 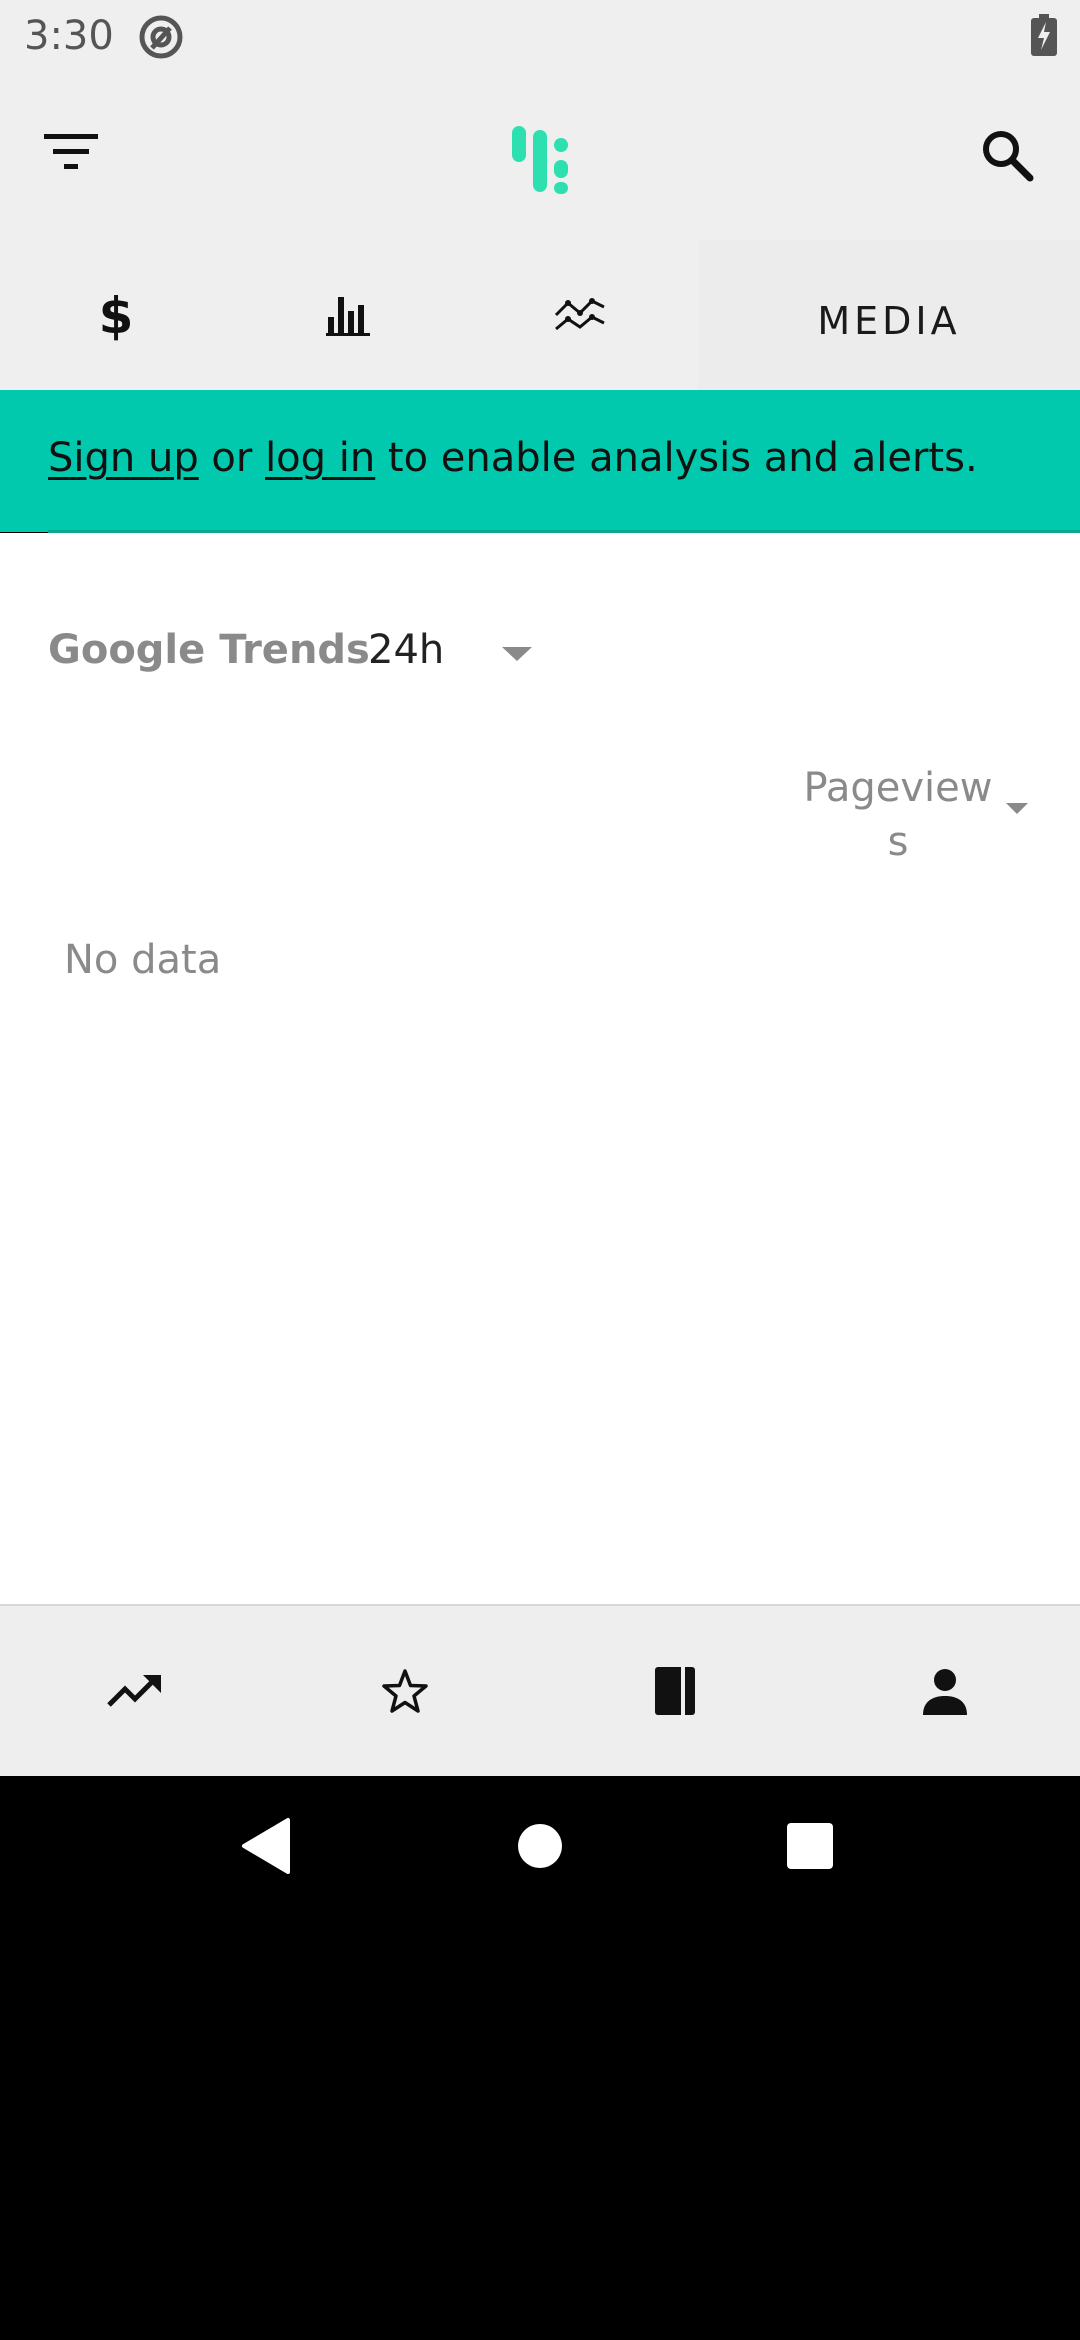 I want to click on tab-finance: $, so click(x=116, y=315).